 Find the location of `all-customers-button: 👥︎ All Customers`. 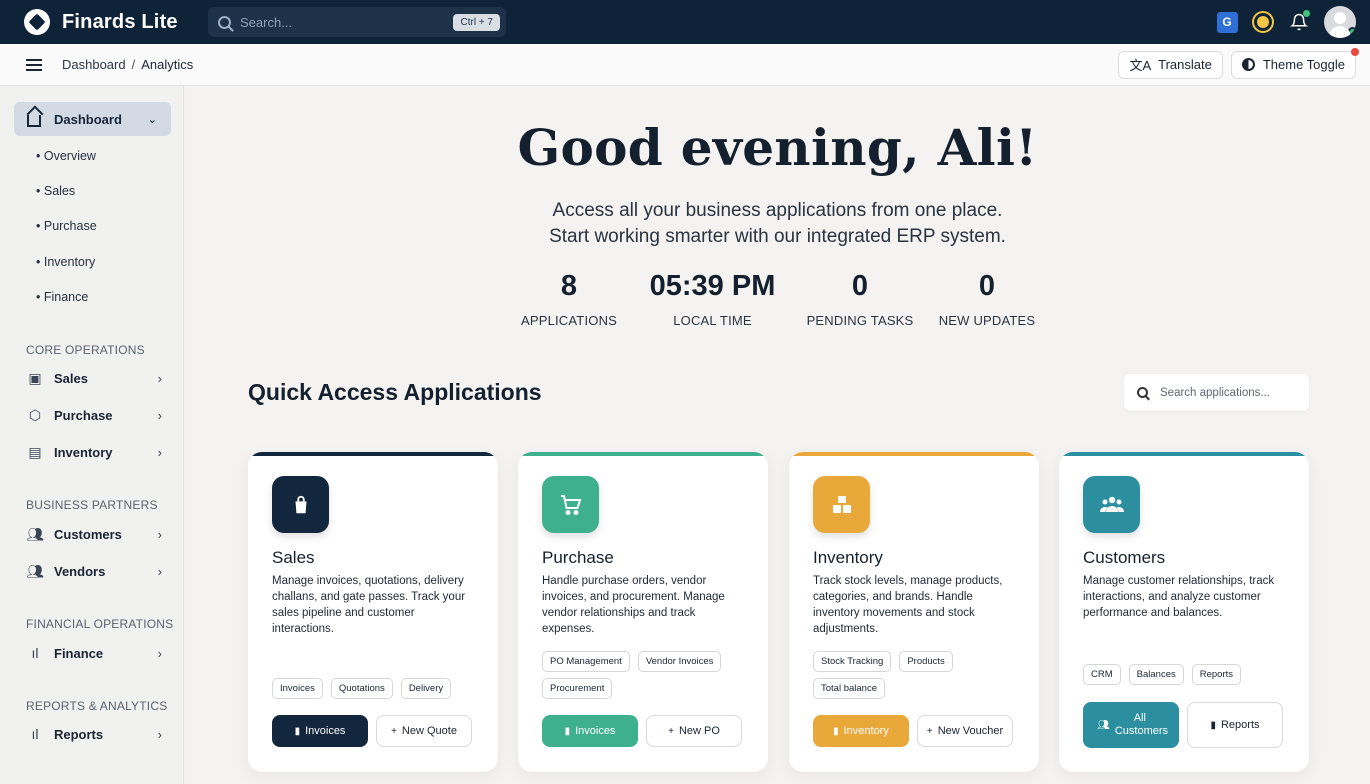

all-customers-button: 👥︎ All Customers is located at coordinates (1131, 725).